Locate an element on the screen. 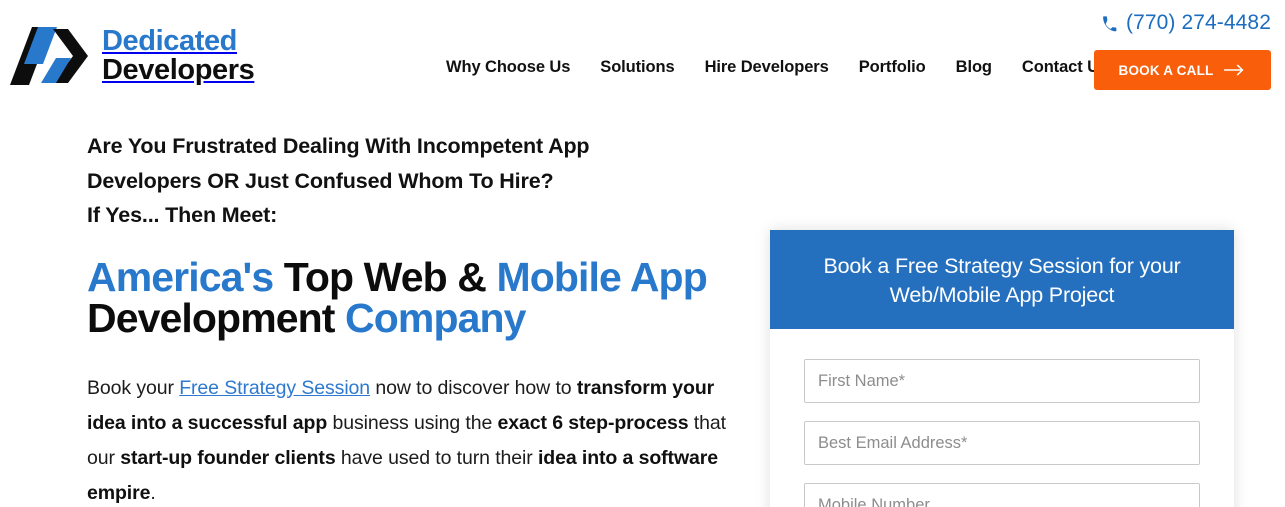 The image size is (1285, 507). logo-line-2: Developers is located at coordinates (178, 70).